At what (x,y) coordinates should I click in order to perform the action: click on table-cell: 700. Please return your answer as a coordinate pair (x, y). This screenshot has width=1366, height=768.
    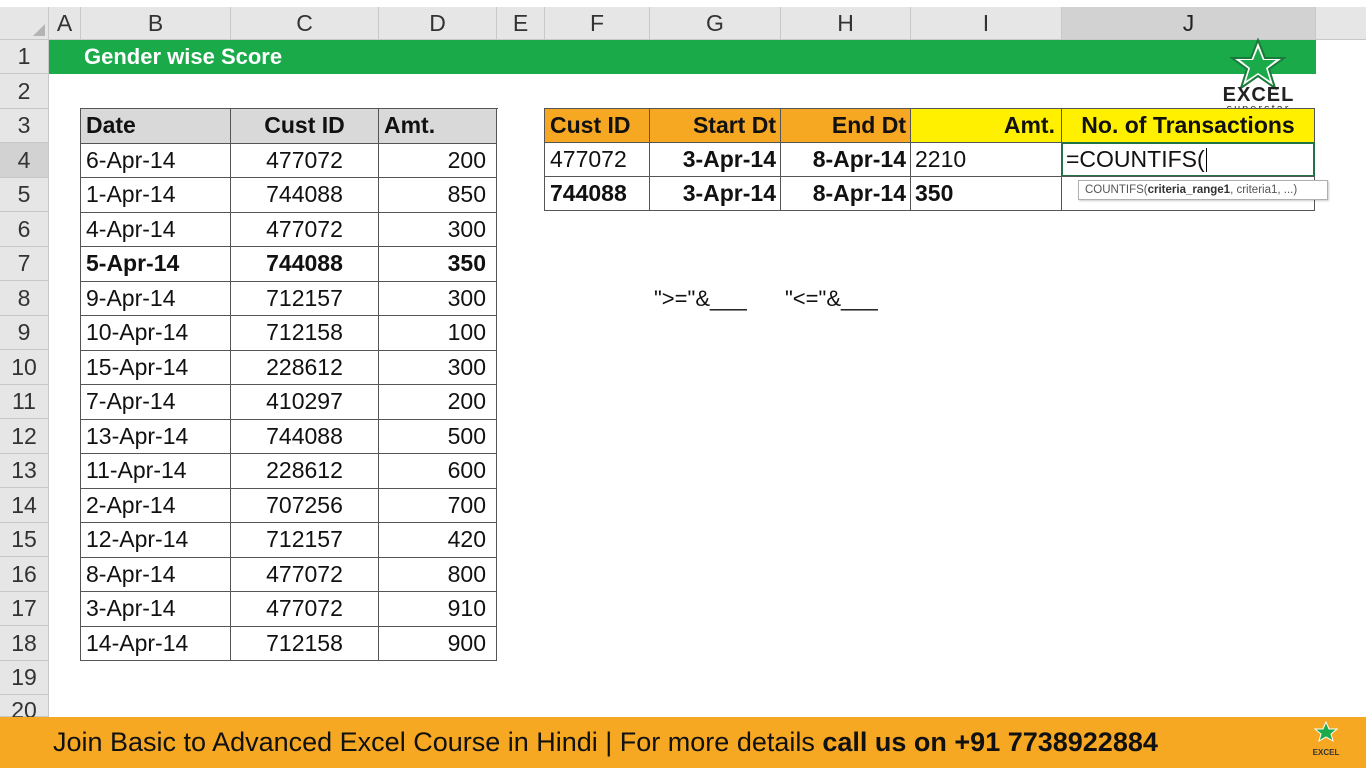
    Looking at the image, I should click on (438, 505).